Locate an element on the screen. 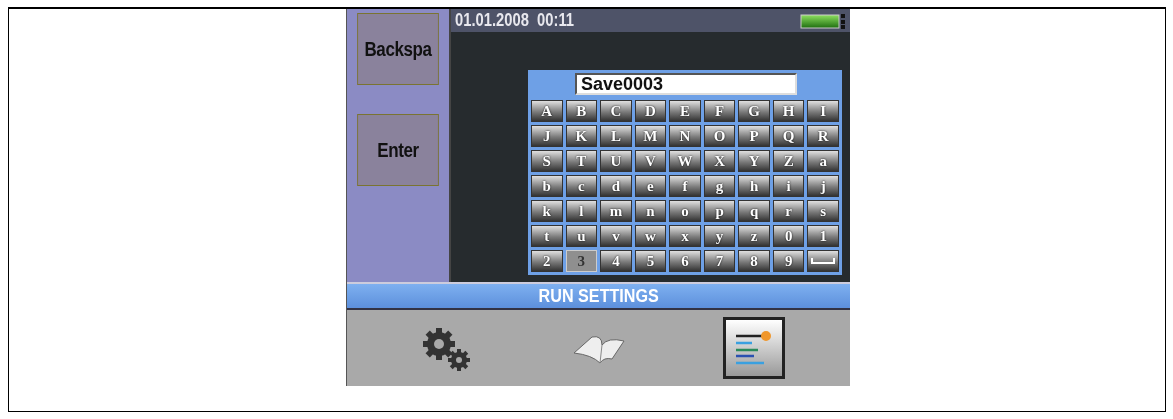 The height and width of the screenshot is (419, 1173). keyboard-key: L is located at coordinates (616, 136).